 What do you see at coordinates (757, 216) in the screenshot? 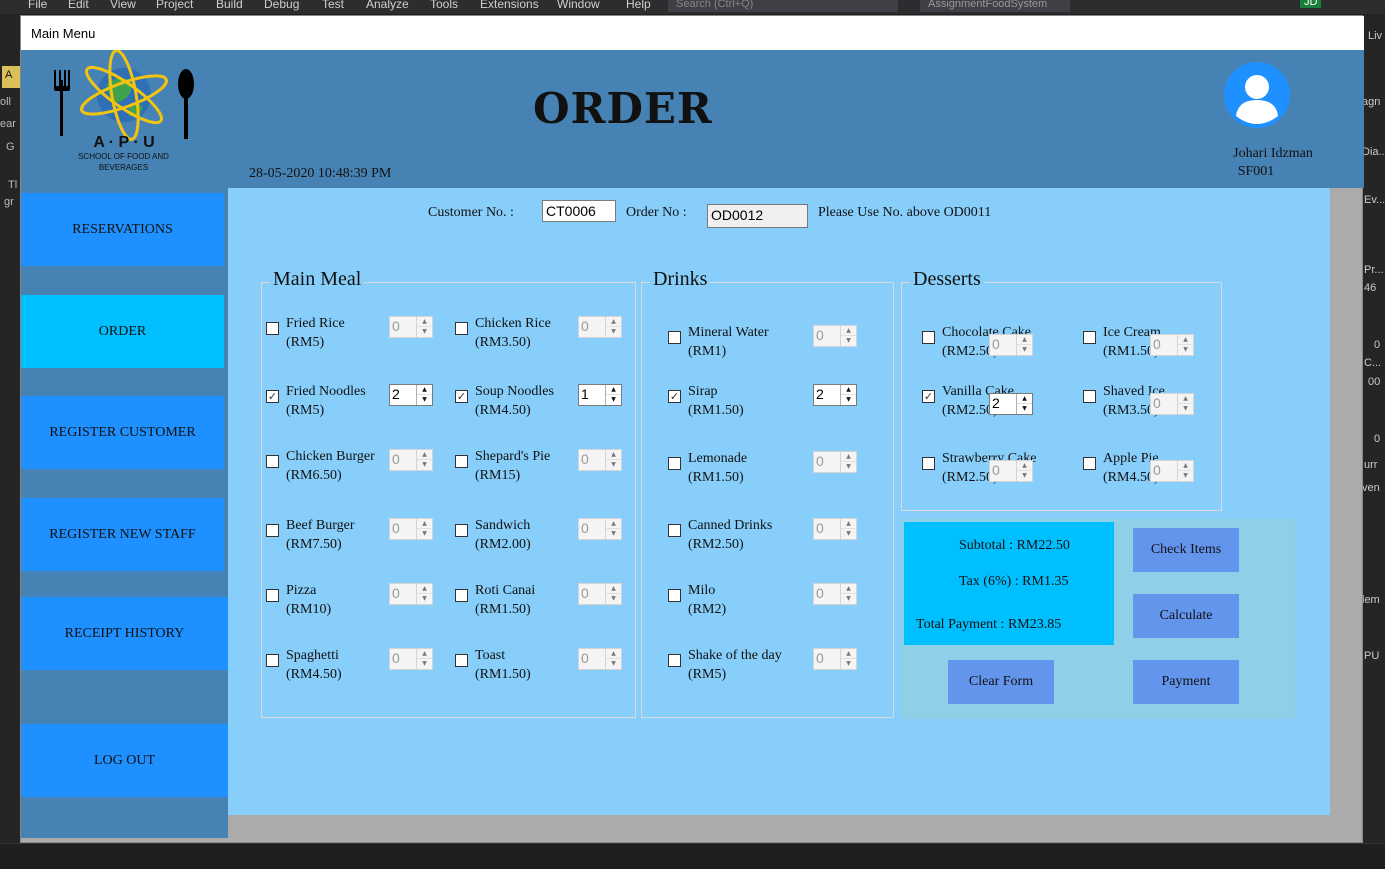
I see `order-no-input: OD0012` at bounding box center [757, 216].